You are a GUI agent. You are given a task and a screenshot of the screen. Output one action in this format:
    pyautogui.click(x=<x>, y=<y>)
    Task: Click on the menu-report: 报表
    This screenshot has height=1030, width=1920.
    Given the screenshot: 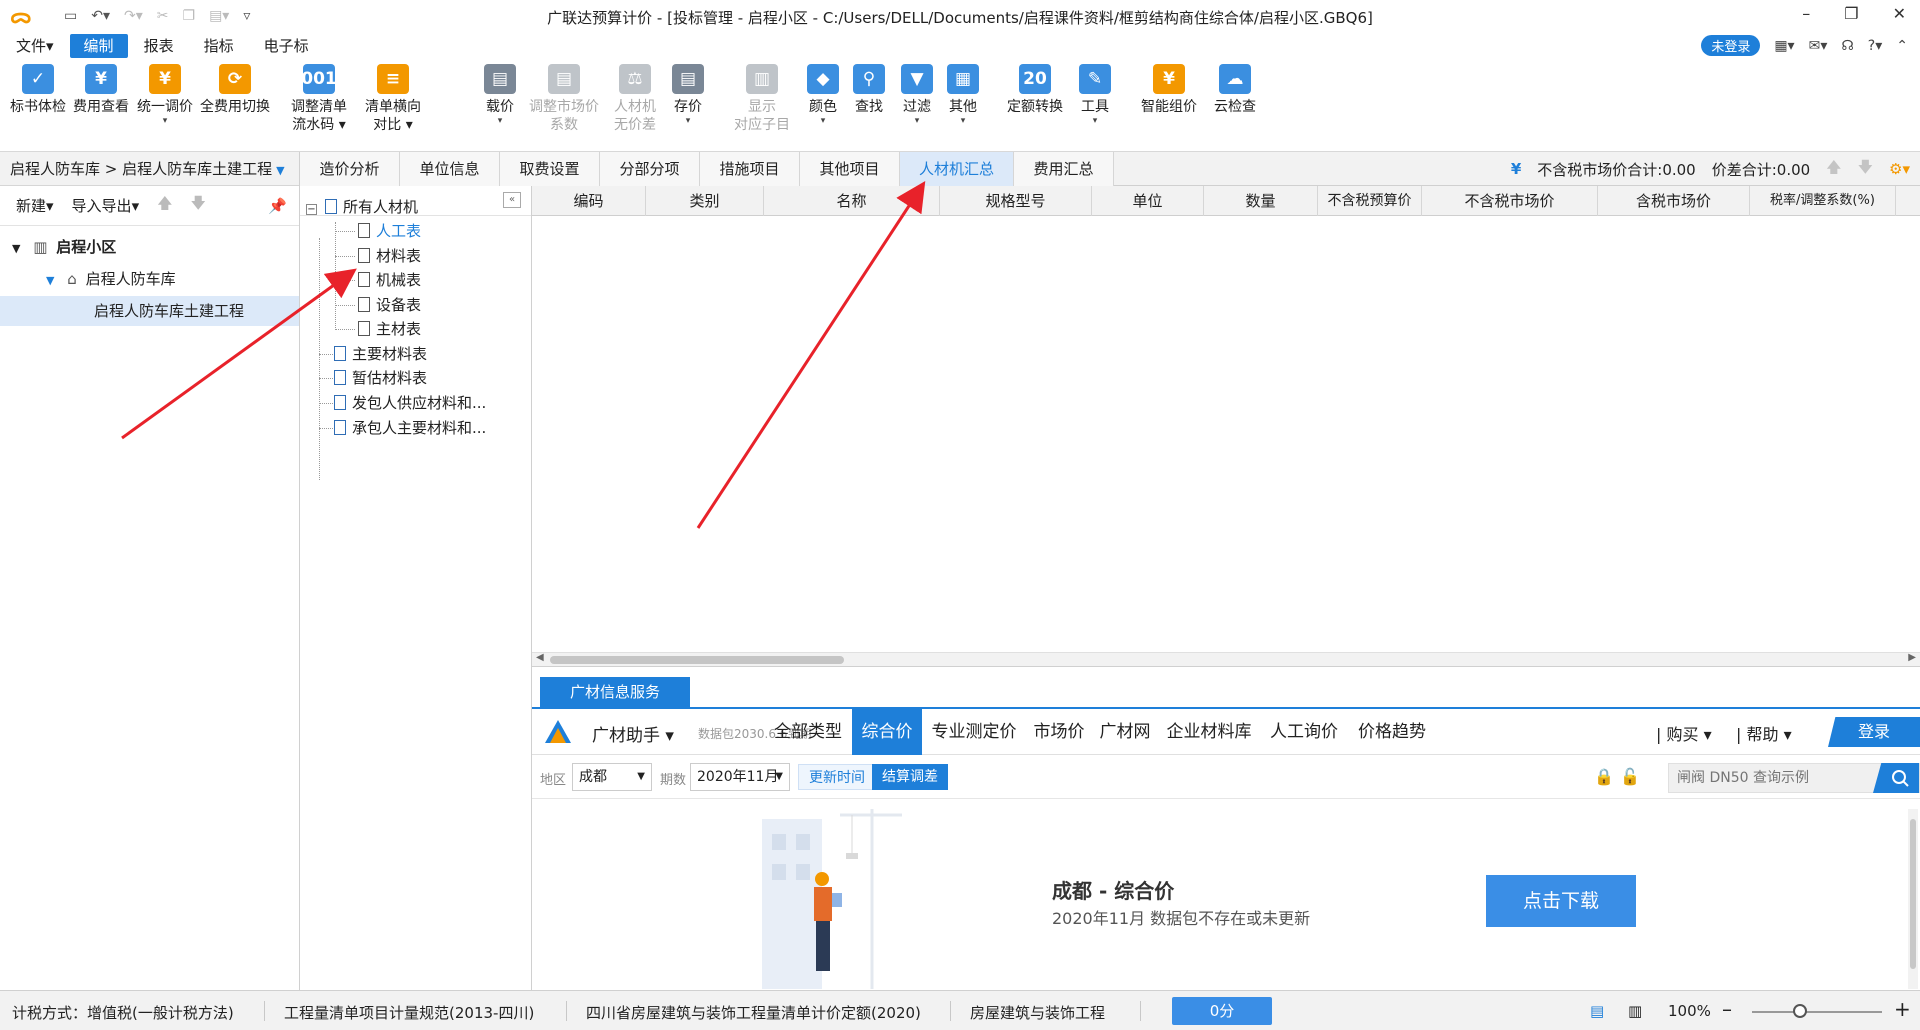 What is the action you would take?
    pyautogui.click(x=159, y=46)
    